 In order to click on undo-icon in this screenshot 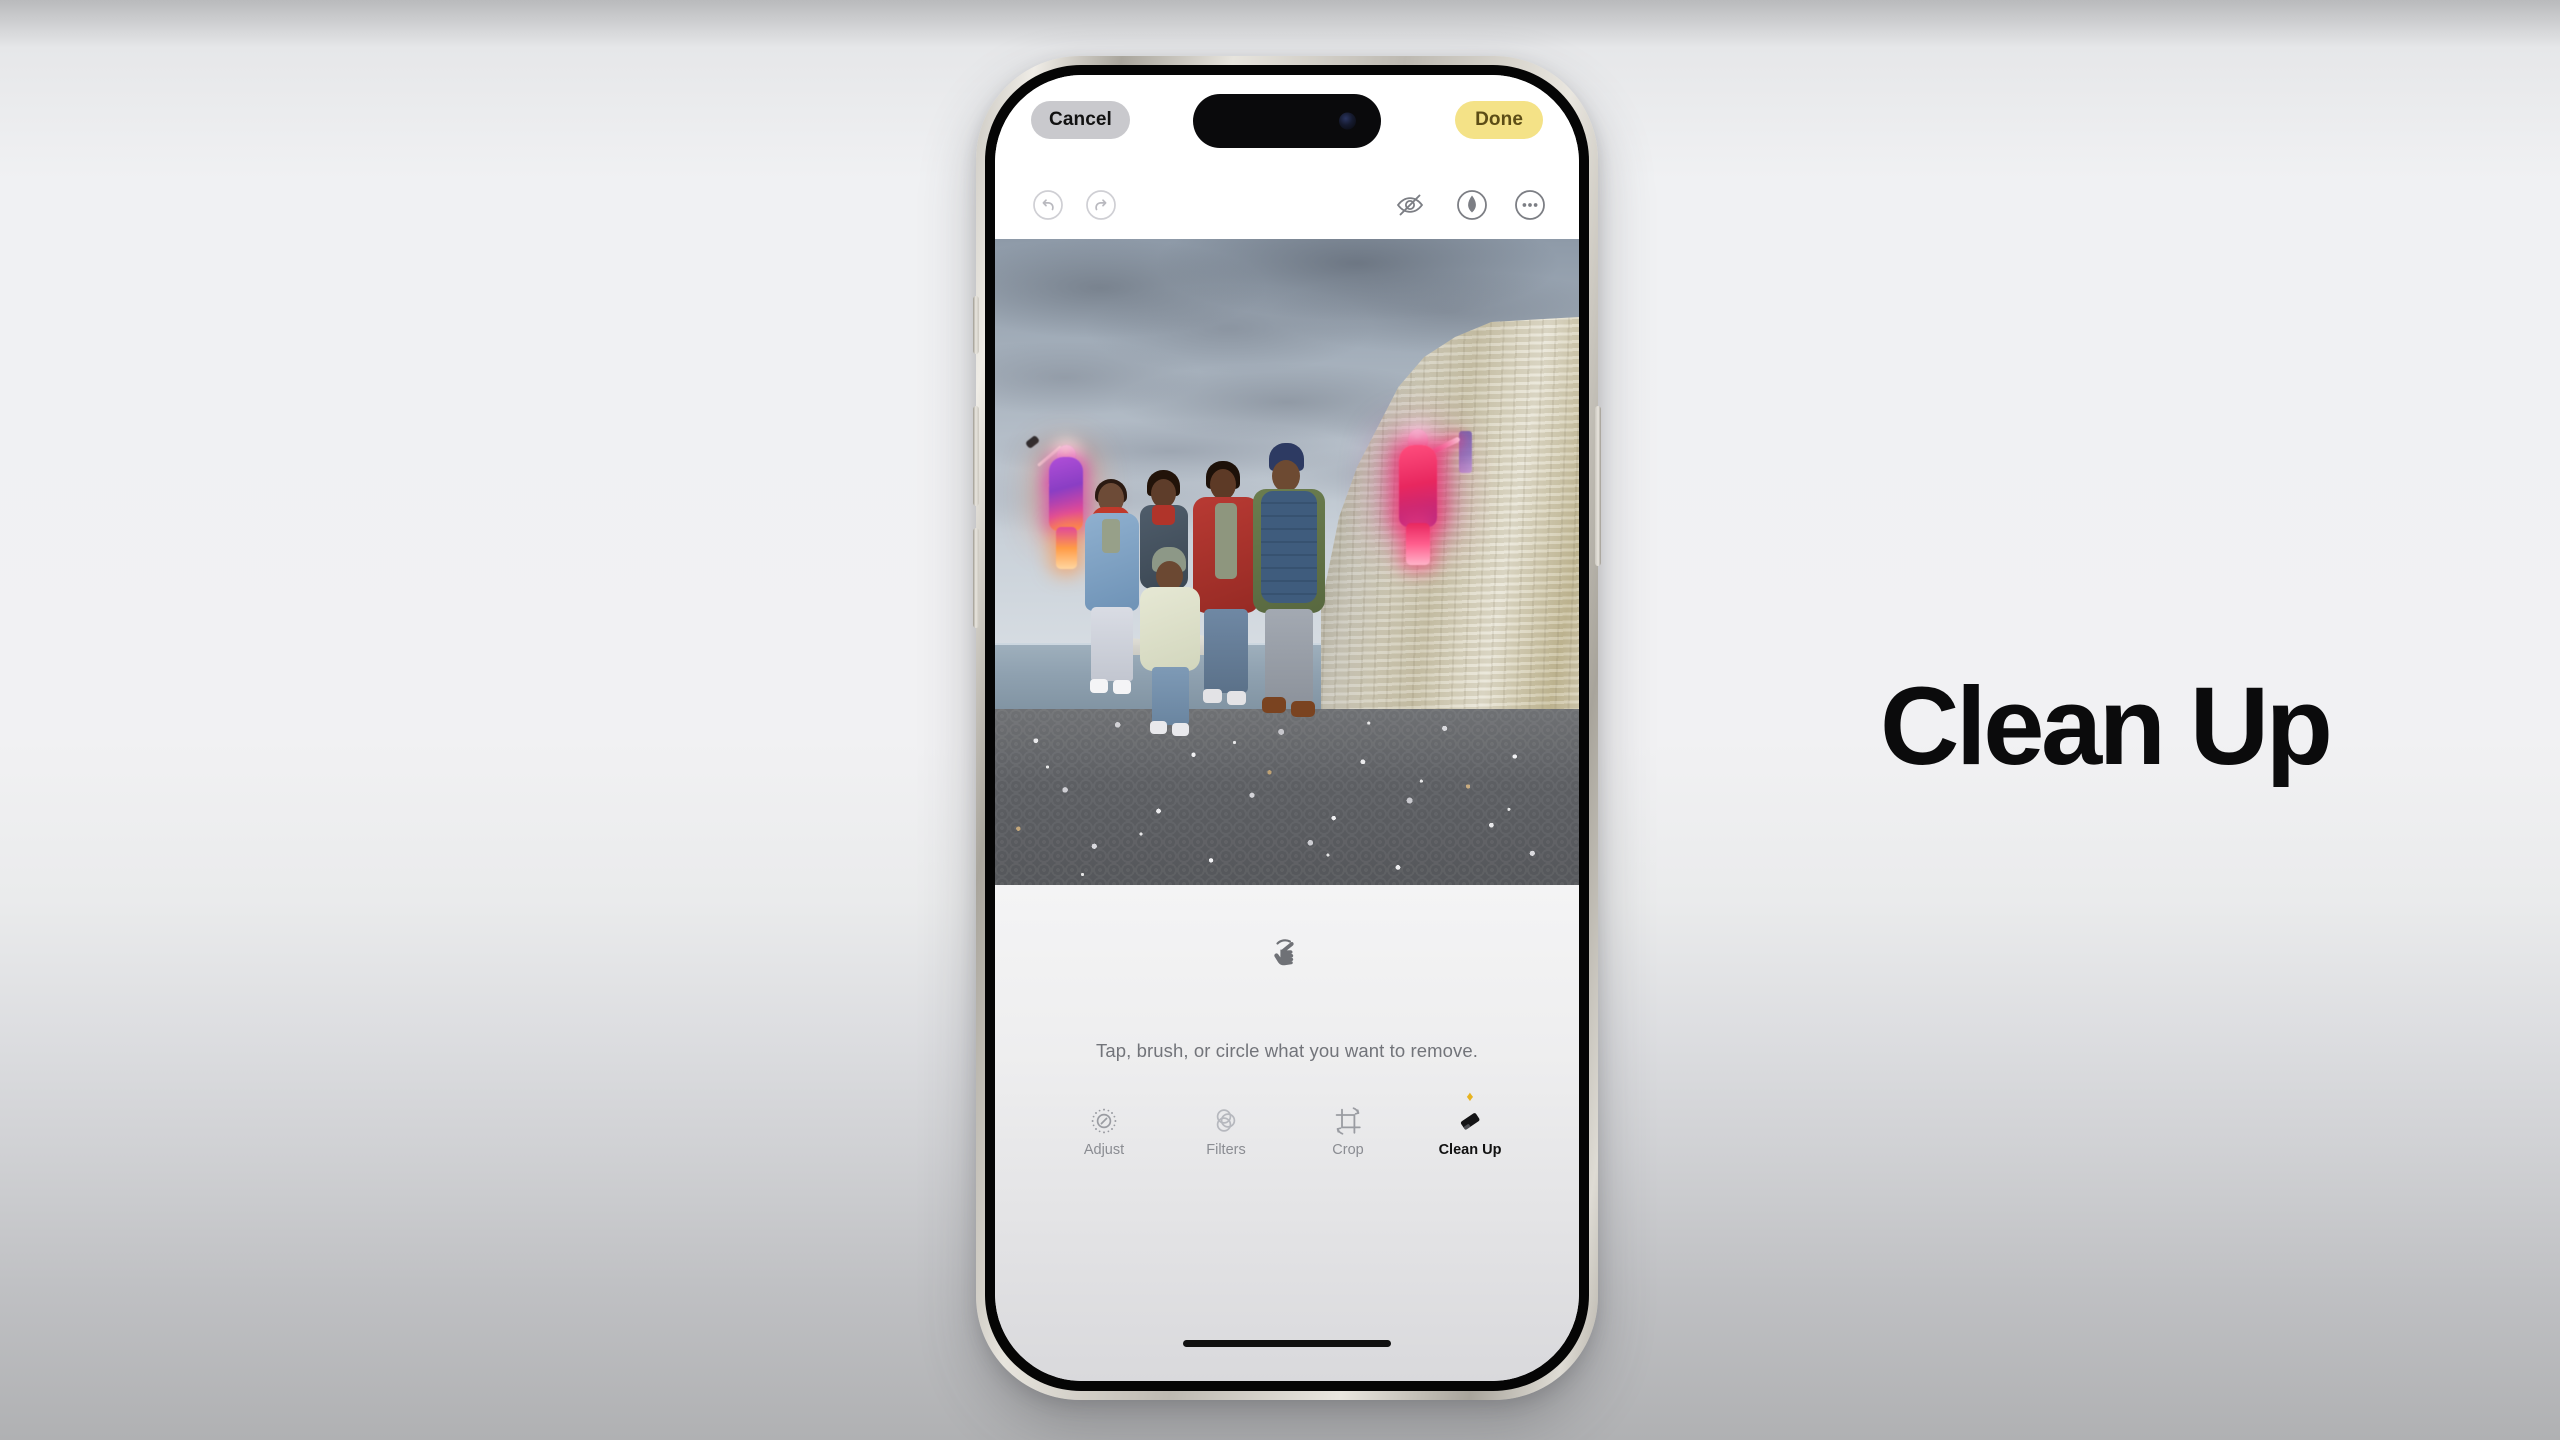, I will do `click(1048, 205)`.